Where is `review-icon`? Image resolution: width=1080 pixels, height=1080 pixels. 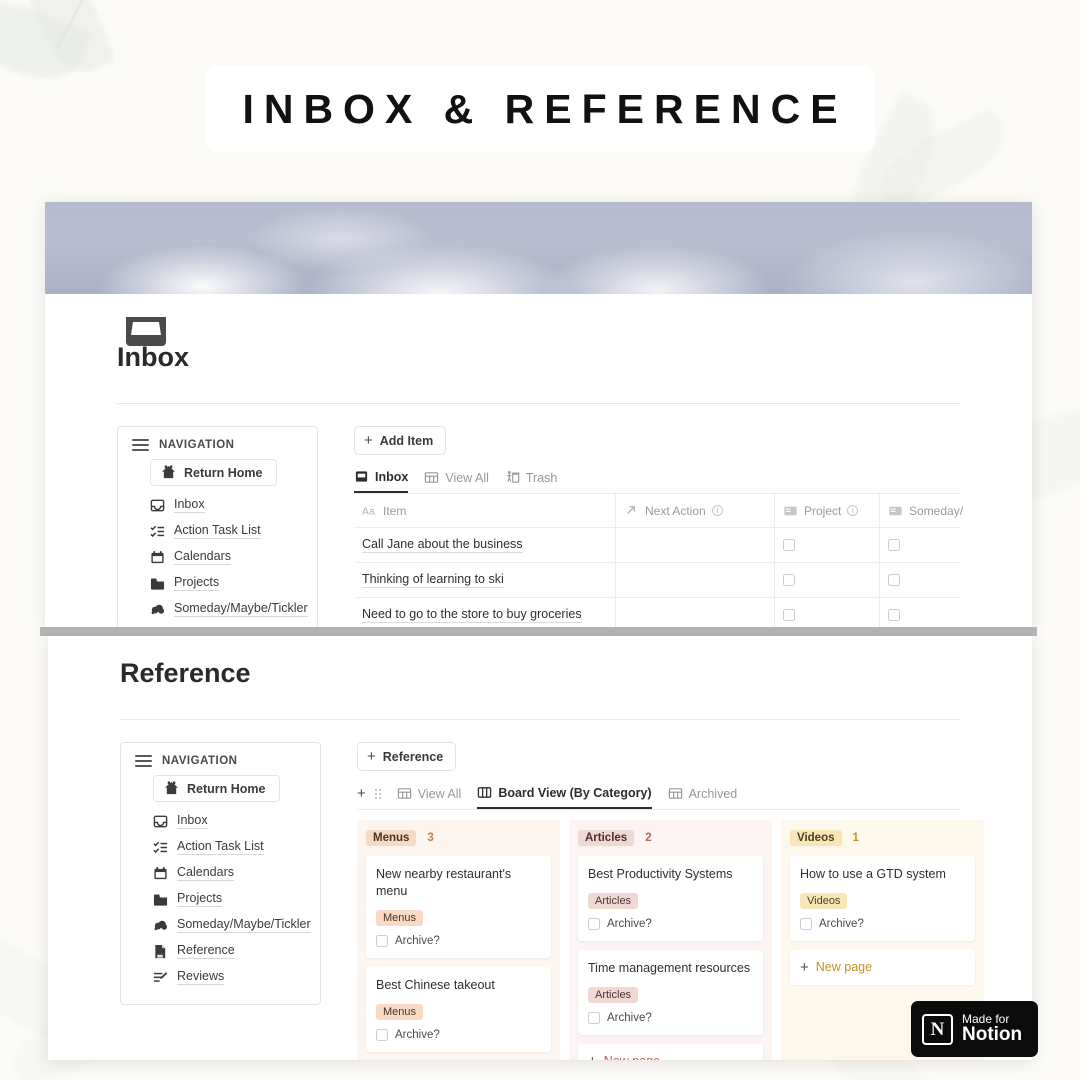 review-icon is located at coordinates (160, 976).